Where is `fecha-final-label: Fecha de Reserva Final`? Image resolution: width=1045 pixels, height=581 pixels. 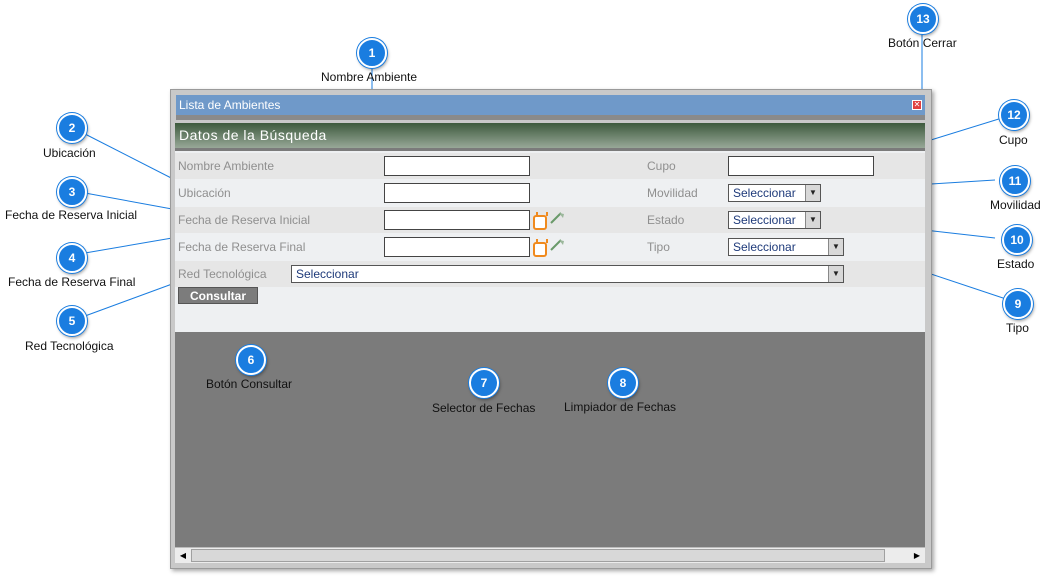
fecha-final-label: Fecha de Reserva Final is located at coordinates (242, 247).